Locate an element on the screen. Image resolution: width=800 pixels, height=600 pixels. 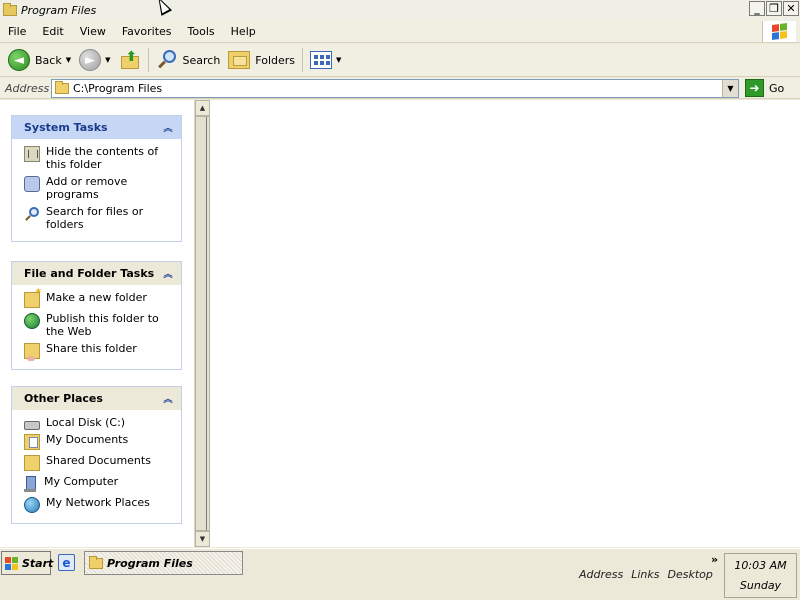
place-my-computer: My Computer is located at coordinates (100, 483).